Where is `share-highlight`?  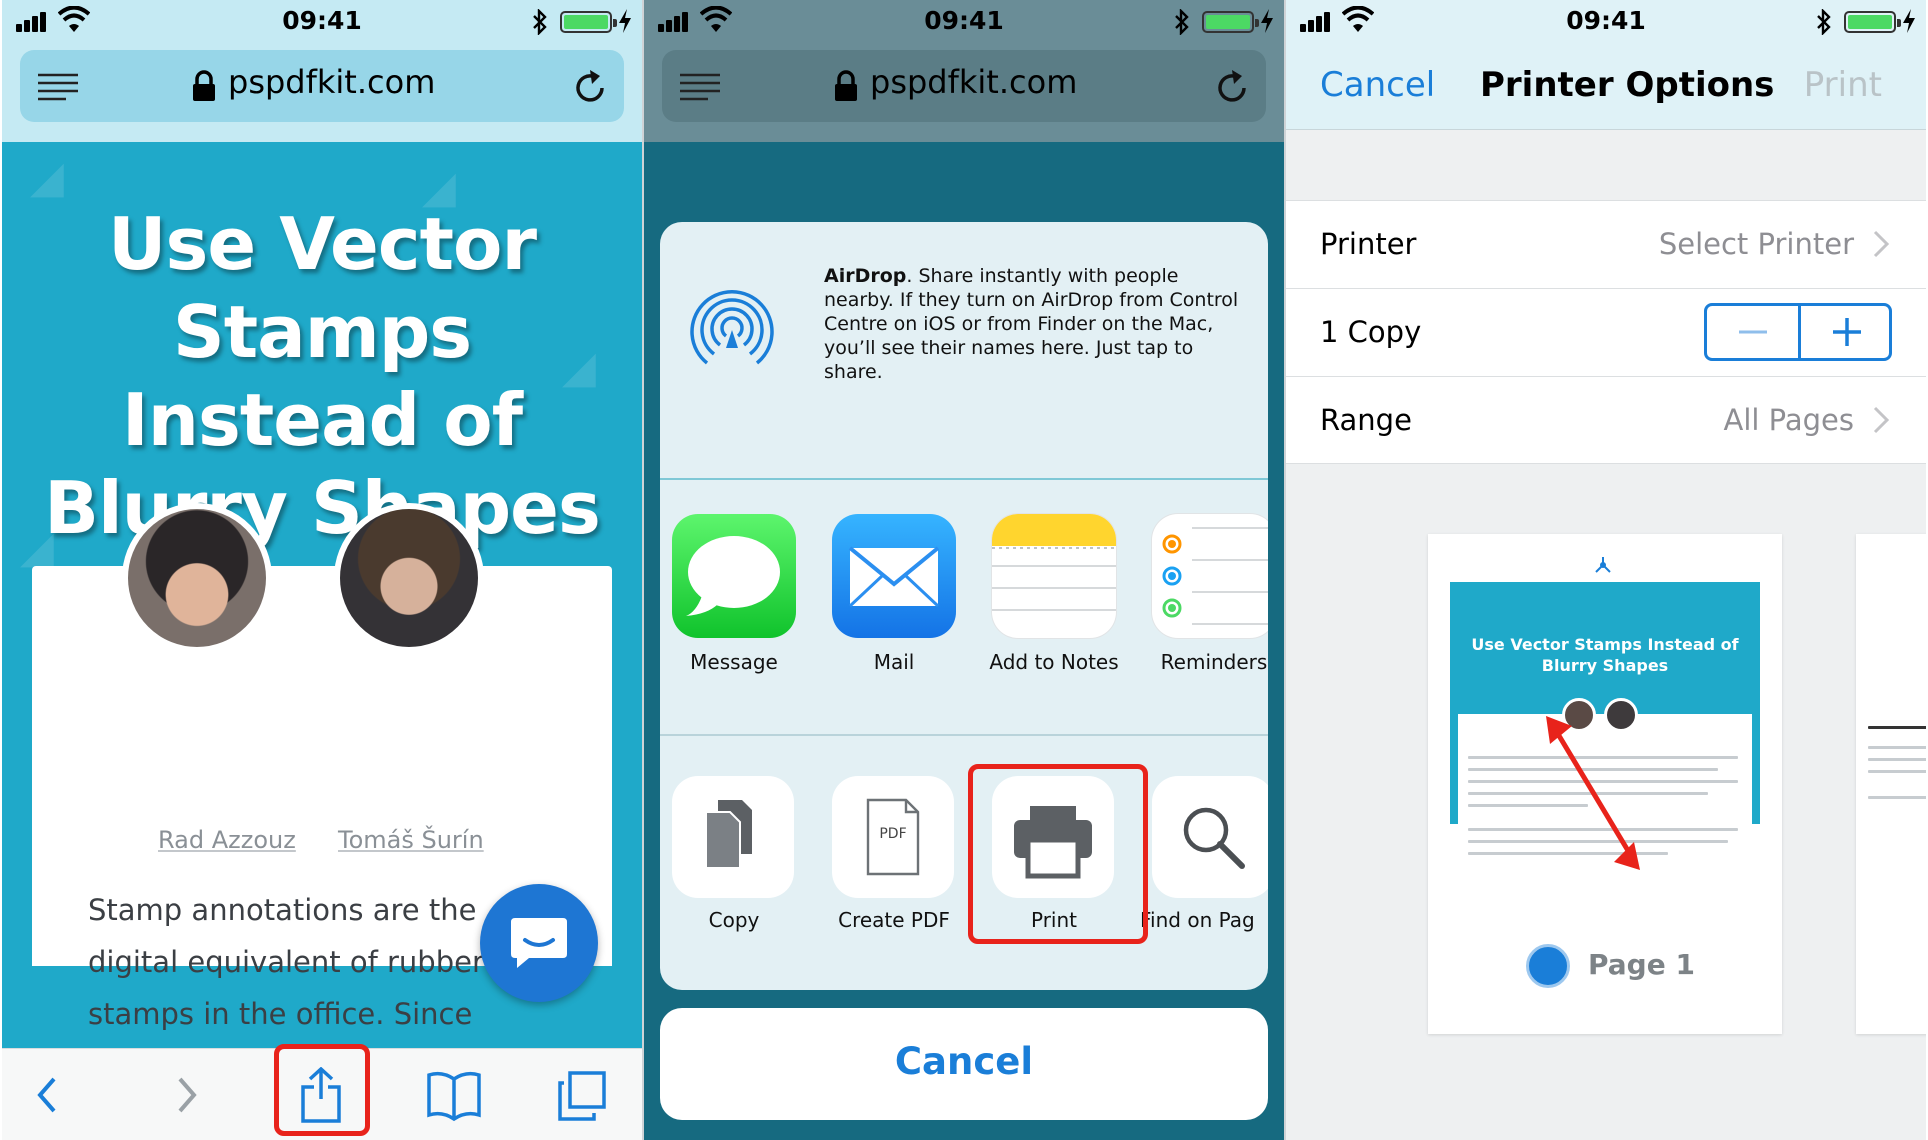
share-highlight is located at coordinates (322, 1090).